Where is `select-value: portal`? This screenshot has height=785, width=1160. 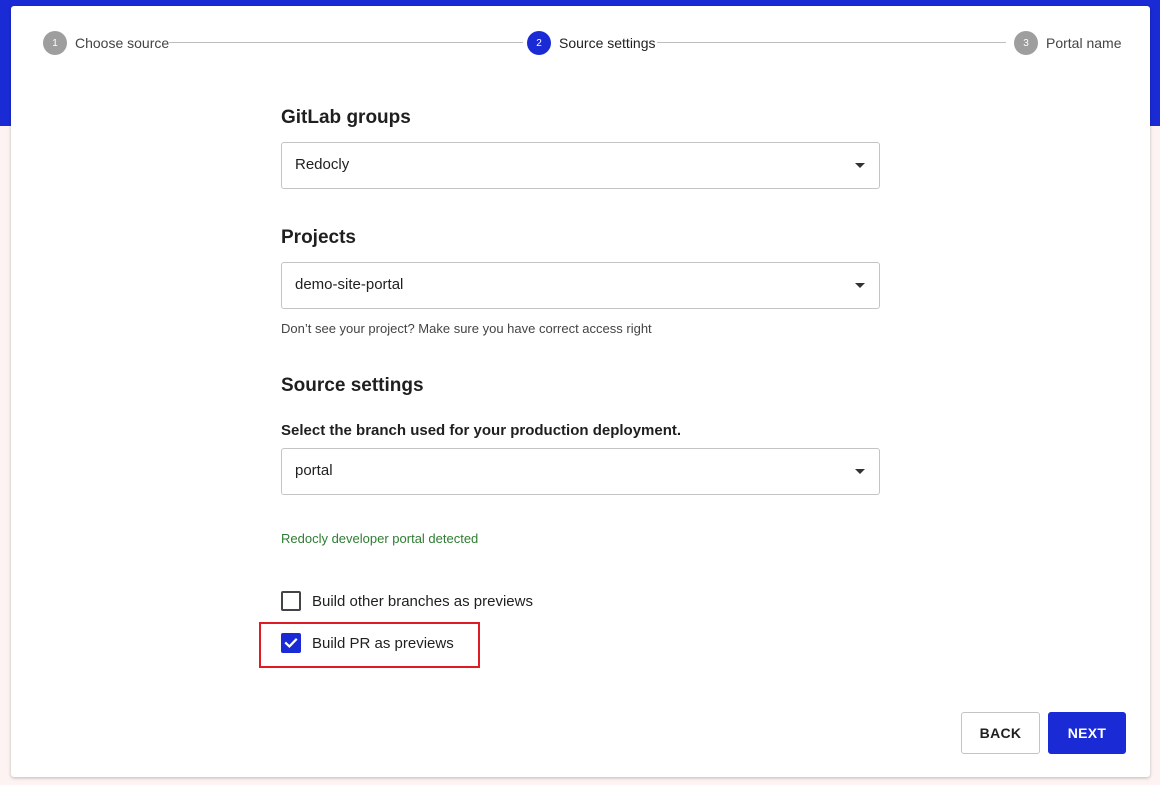
select-value: portal is located at coordinates (314, 470).